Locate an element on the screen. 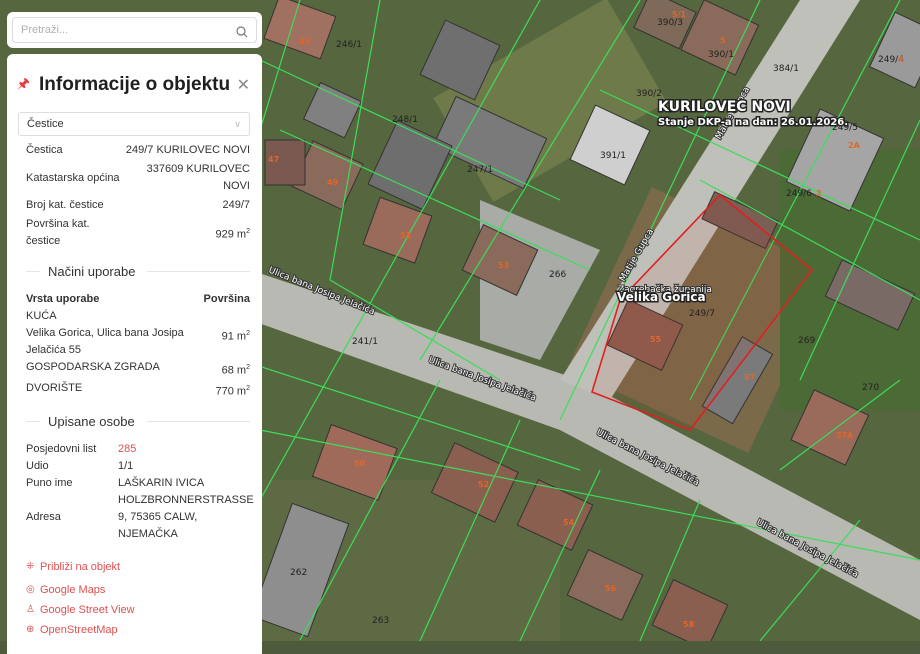  usage-row: GOSPODARSKA ZGRADA 68 m2 is located at coordinates (138, 369).